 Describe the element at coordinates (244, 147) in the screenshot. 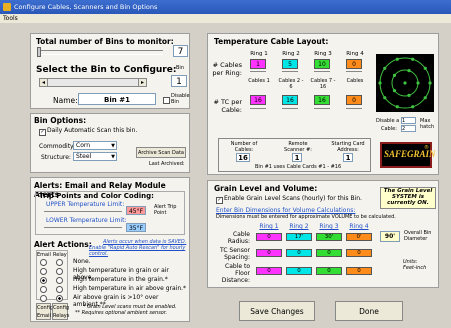

I see `number-of-cables-label: Number of Cables:` at that location.